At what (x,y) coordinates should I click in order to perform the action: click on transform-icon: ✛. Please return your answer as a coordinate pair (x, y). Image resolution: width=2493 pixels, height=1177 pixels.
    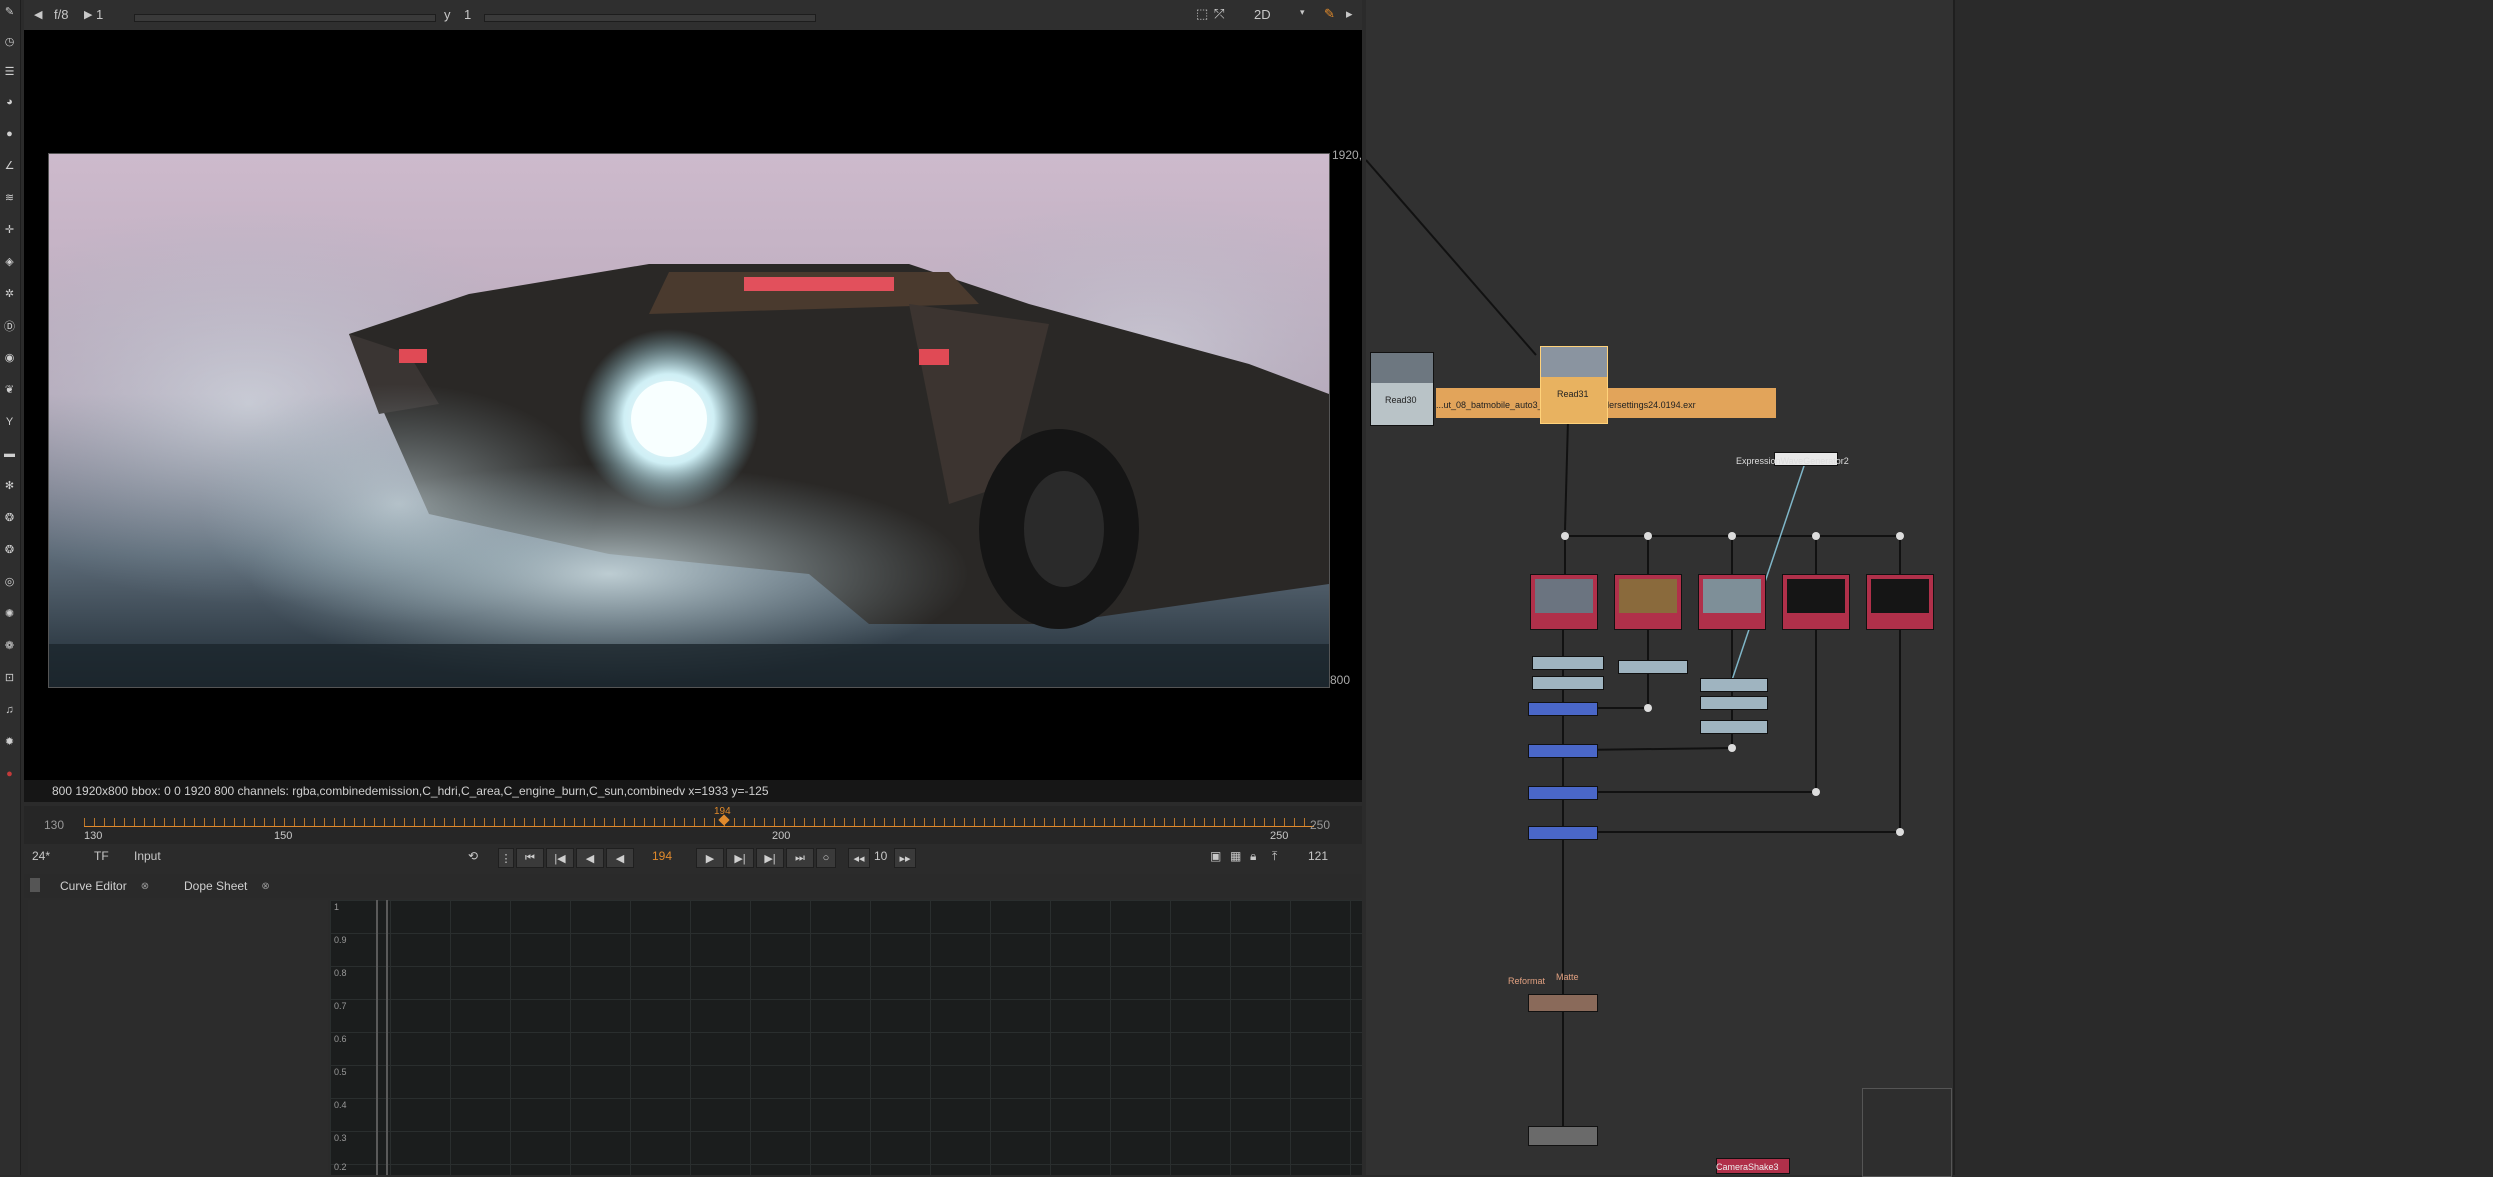
    Looking at the image, I should click on (9, 229).